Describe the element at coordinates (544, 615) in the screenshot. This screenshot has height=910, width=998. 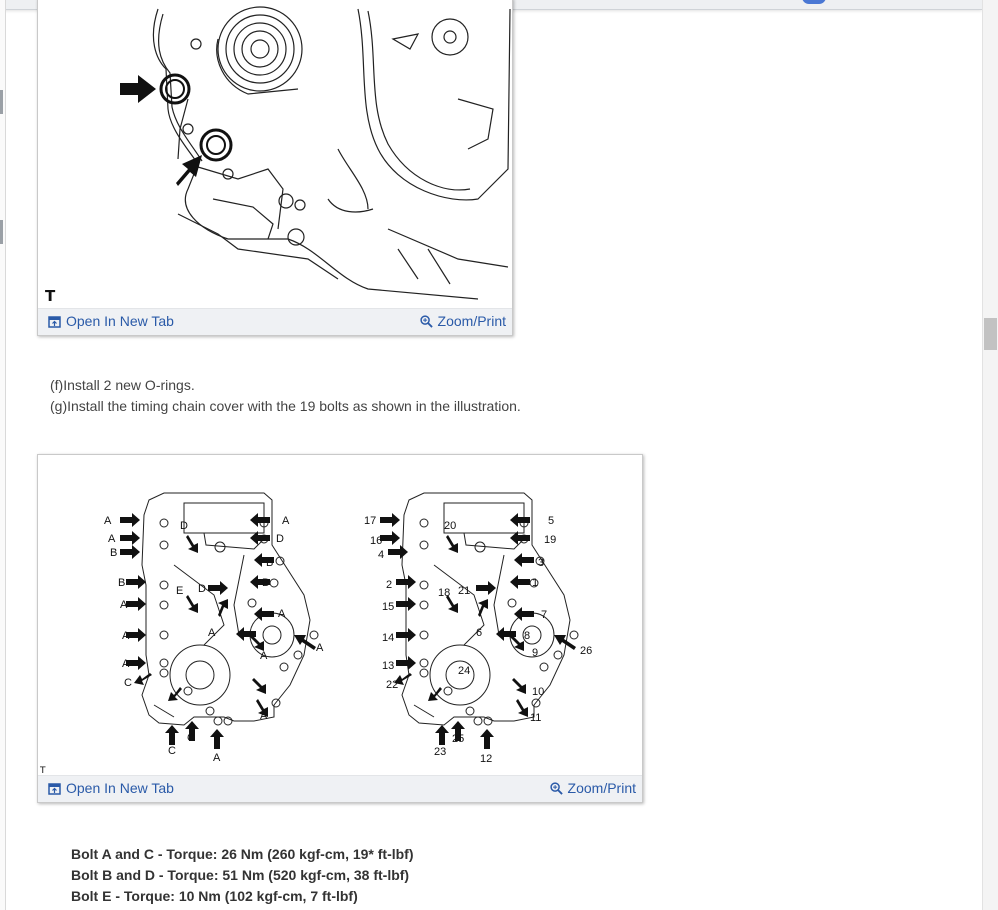
I see `bolt-number: 7` at that location.